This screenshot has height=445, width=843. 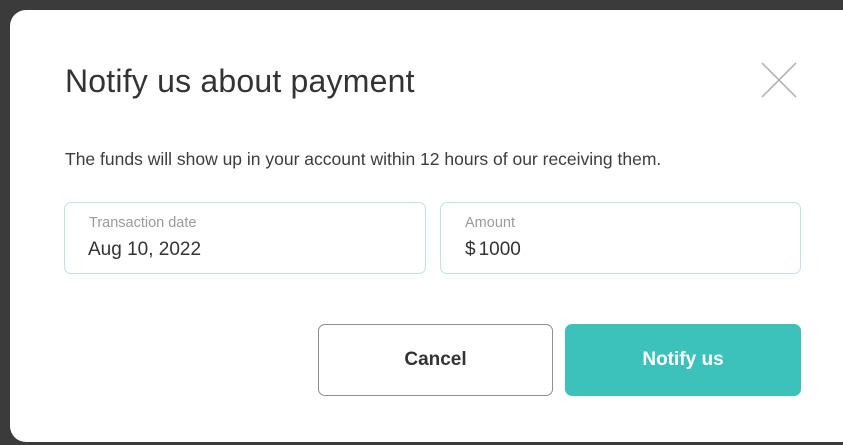 I want to click on cancel-button: Cancel, so click(x=435, y=360).